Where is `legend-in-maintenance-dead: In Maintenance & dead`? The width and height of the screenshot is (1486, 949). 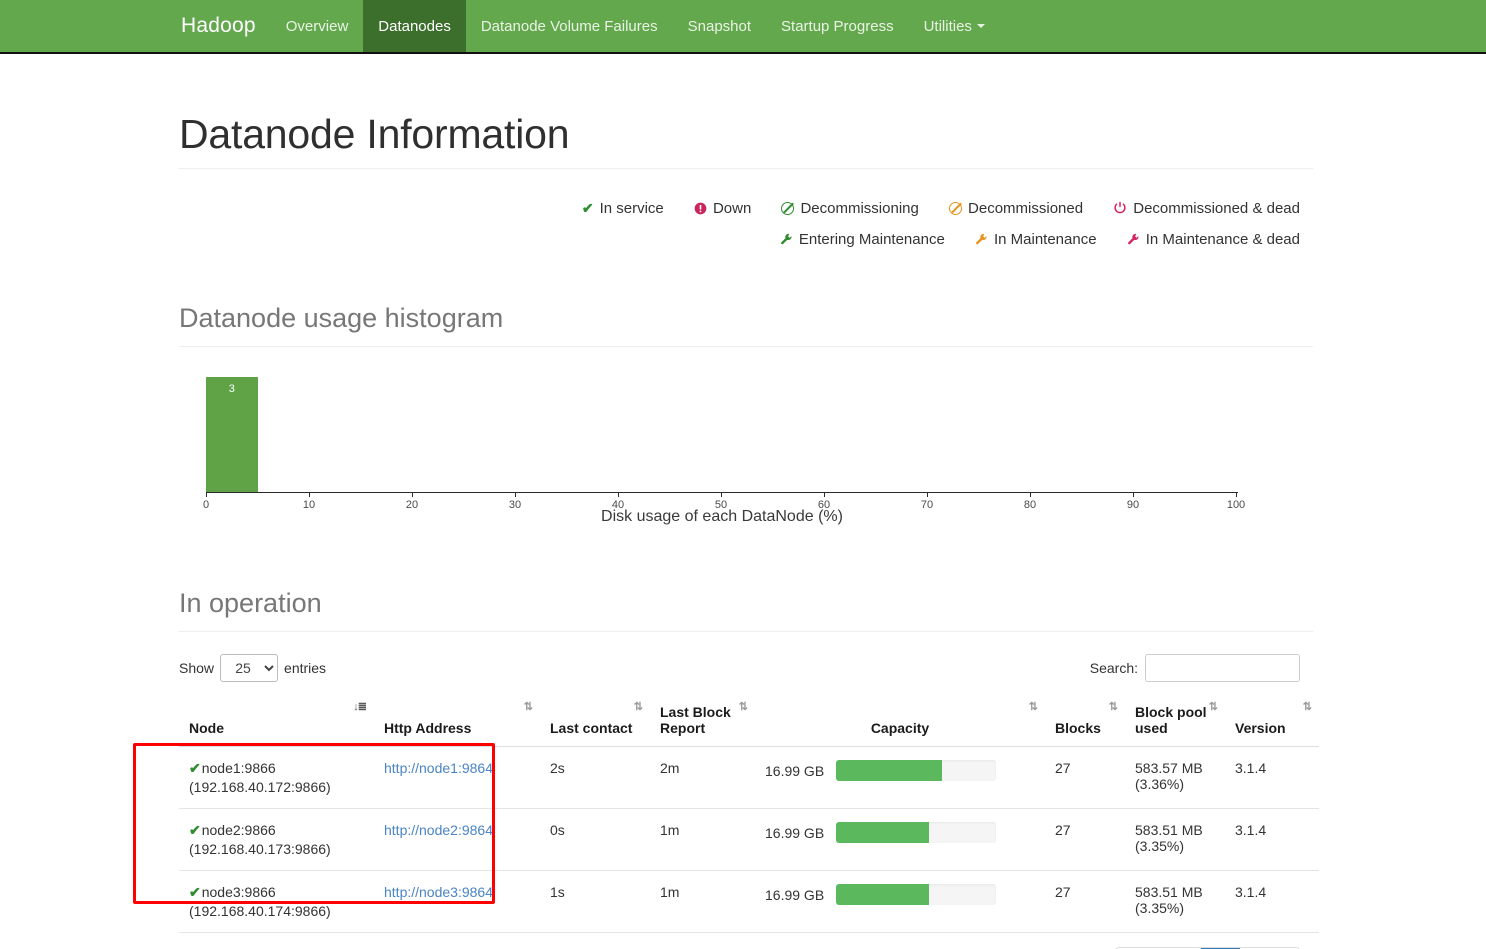
legend-in-maintenance-dead: In Maintenance & dead is located at coordinates (1213, 239).